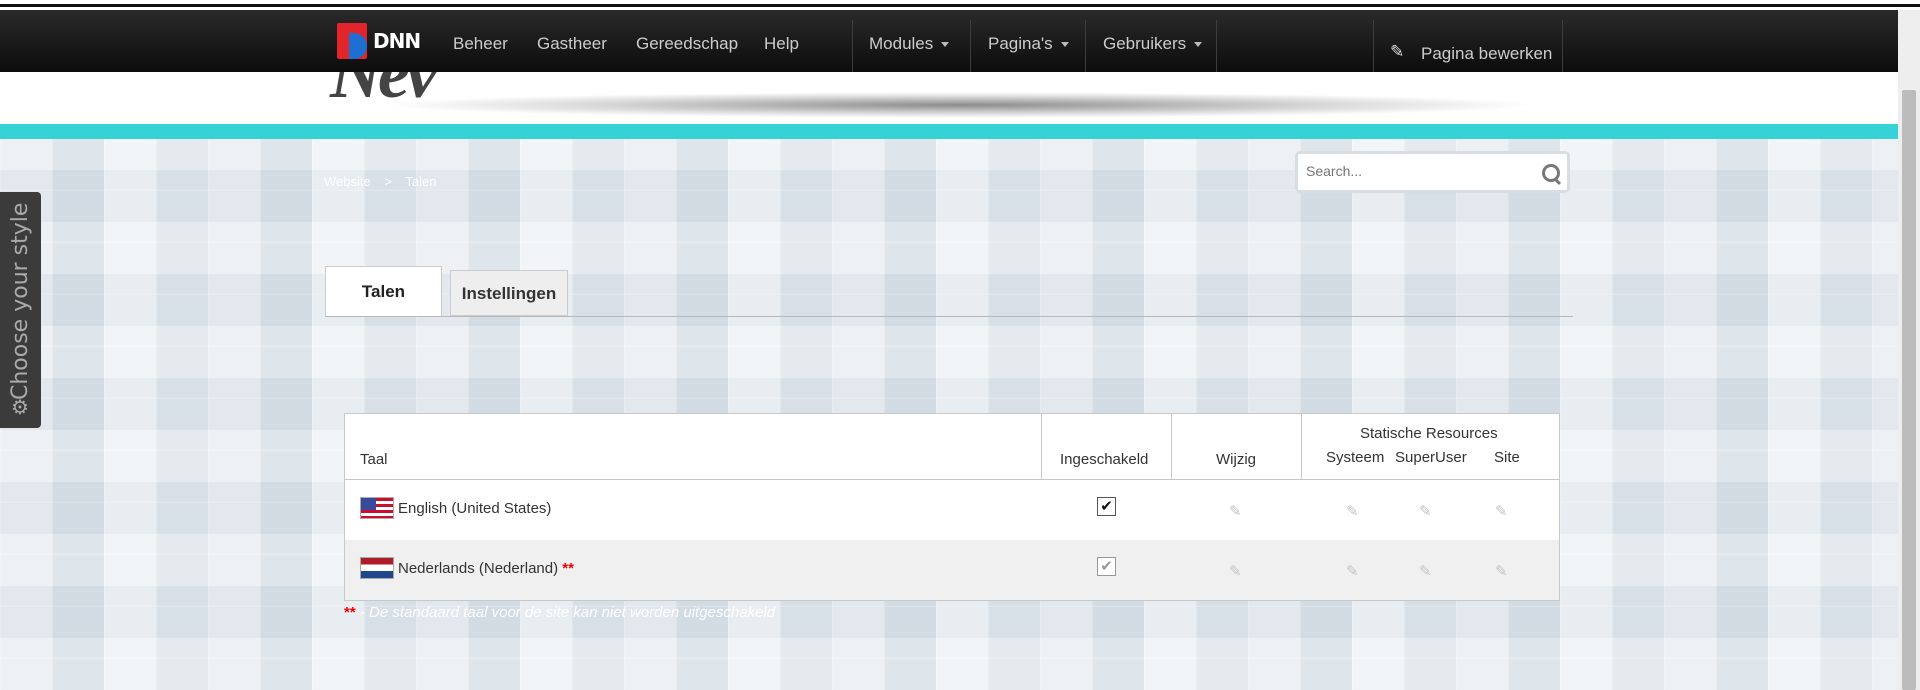  Describe the element at coordinates (509, 293) in the screenshot. I see `tab-instellingen: Instellingen` at that location.